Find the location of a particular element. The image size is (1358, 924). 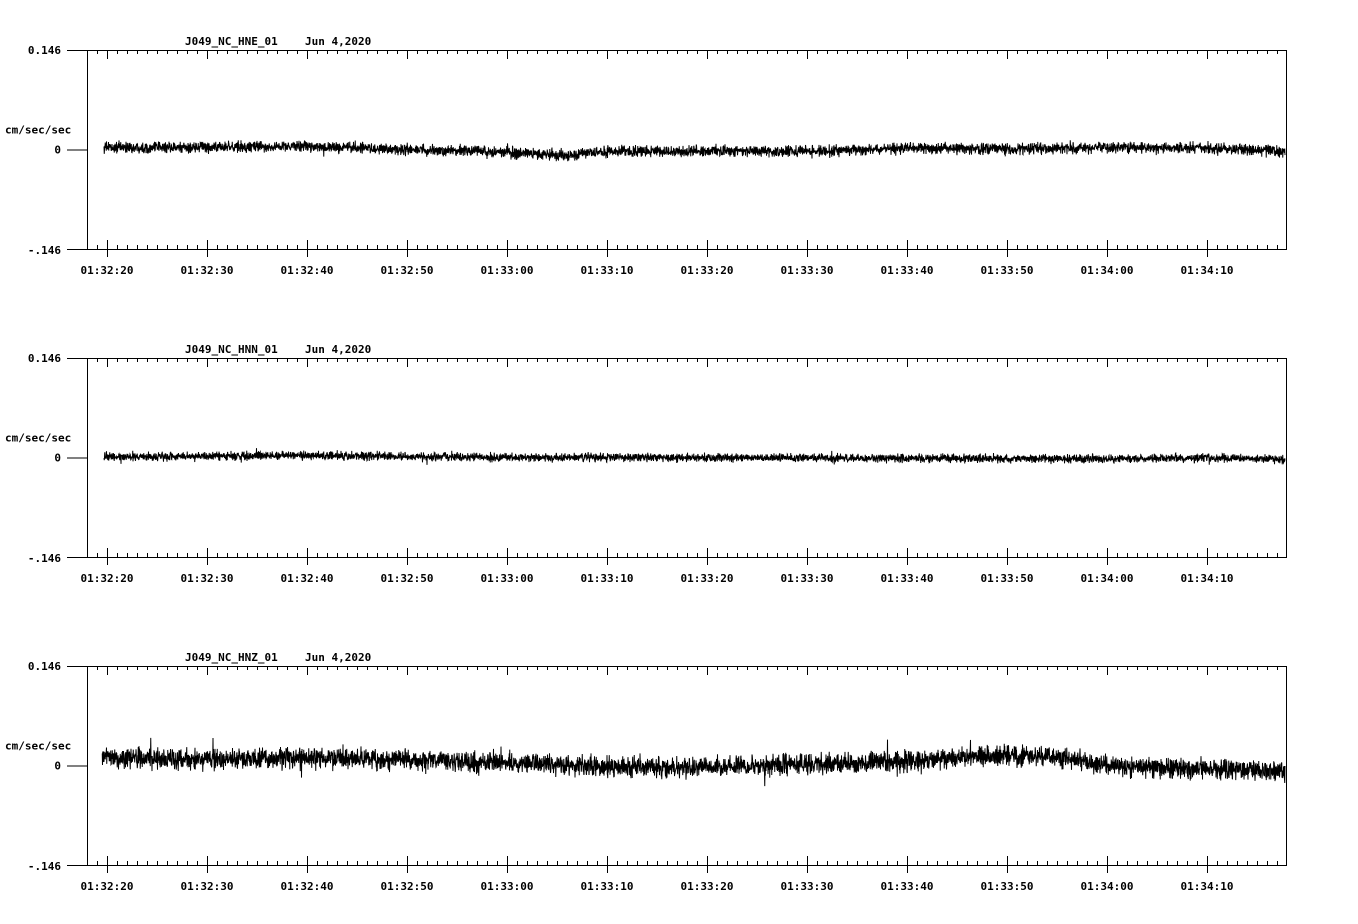

station-label: J049_NC_HNZ_01 is located at coordinates (231, 657).